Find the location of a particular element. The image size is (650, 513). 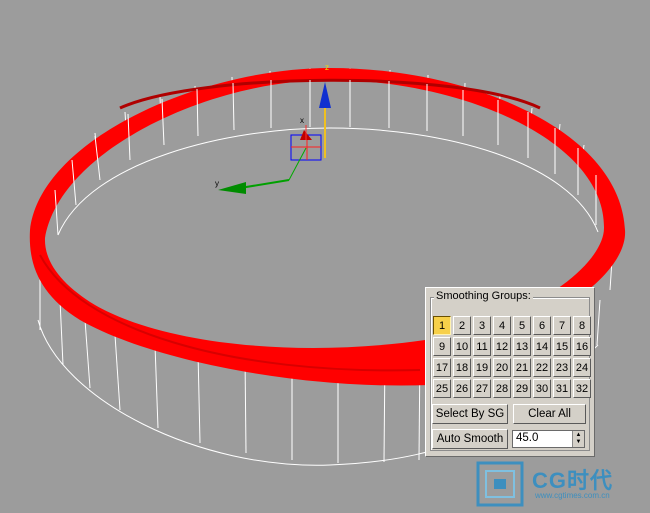

smoothing-group-button-25: 25 is located at coordinates (442, 388).